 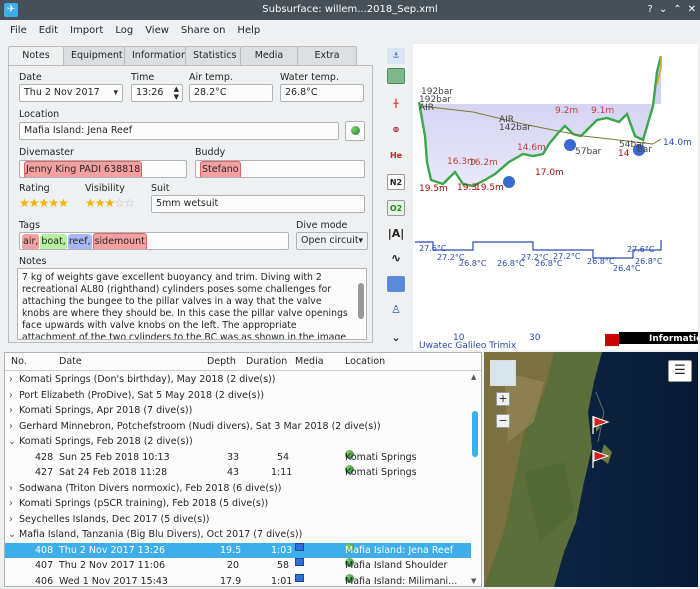 What do you see at coordinates (103, 169) in the screenshot?
I see `divemaster-field: Jenny King PADI 638818` at bounding box center [103, 169].